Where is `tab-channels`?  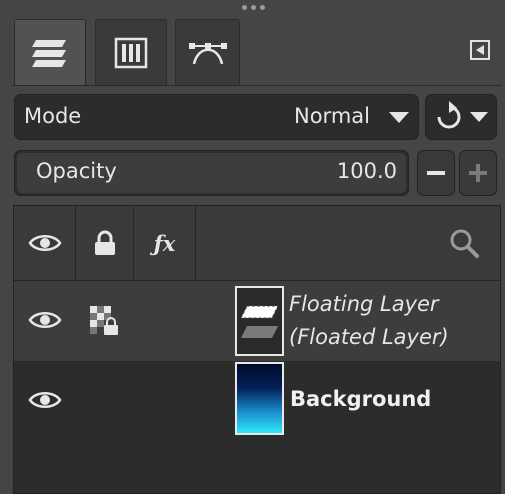
tab-channels is located at coordinates (131, 52).